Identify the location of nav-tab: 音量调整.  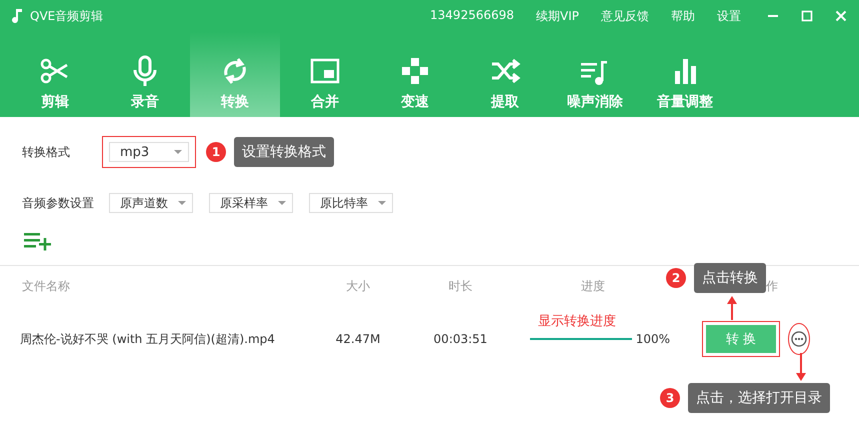
(685, 74).